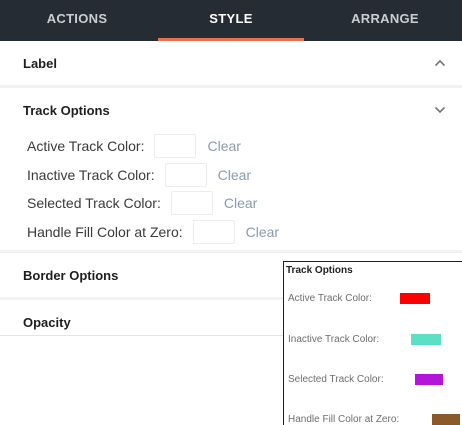 The height and width of the screenshot is (425, 462). Describe the element at coordinates (426, 339) in the screenshot. I see `popup-inactive-track-color-swatch` at that location.